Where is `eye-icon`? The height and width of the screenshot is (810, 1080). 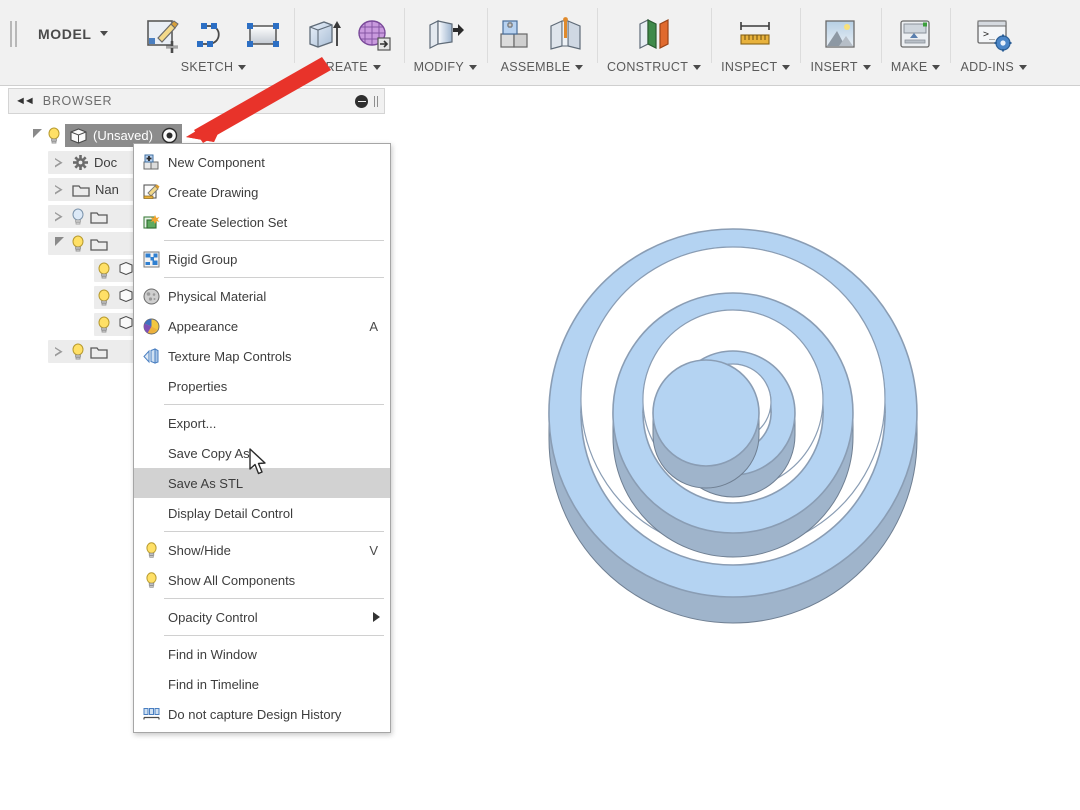
eye-icon is located at coordinates (169, 135).